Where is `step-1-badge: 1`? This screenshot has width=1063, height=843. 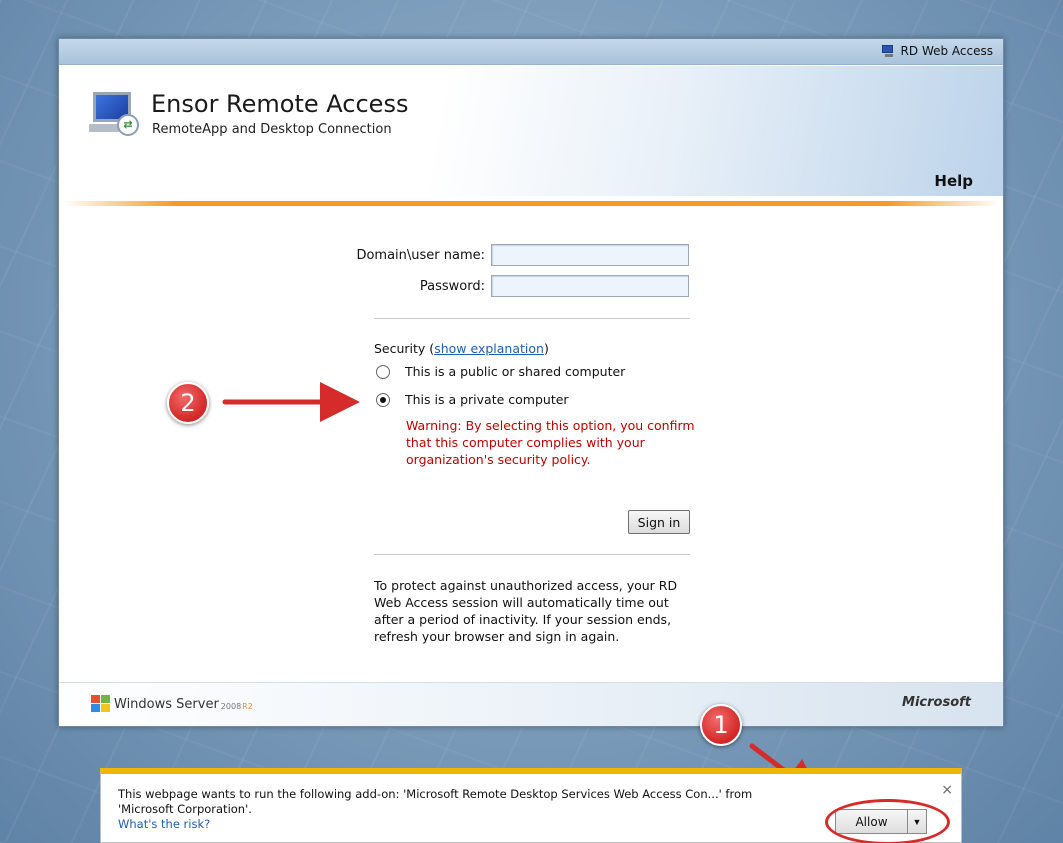
step-1-badge: 1 is located at coordinates (721, 725).